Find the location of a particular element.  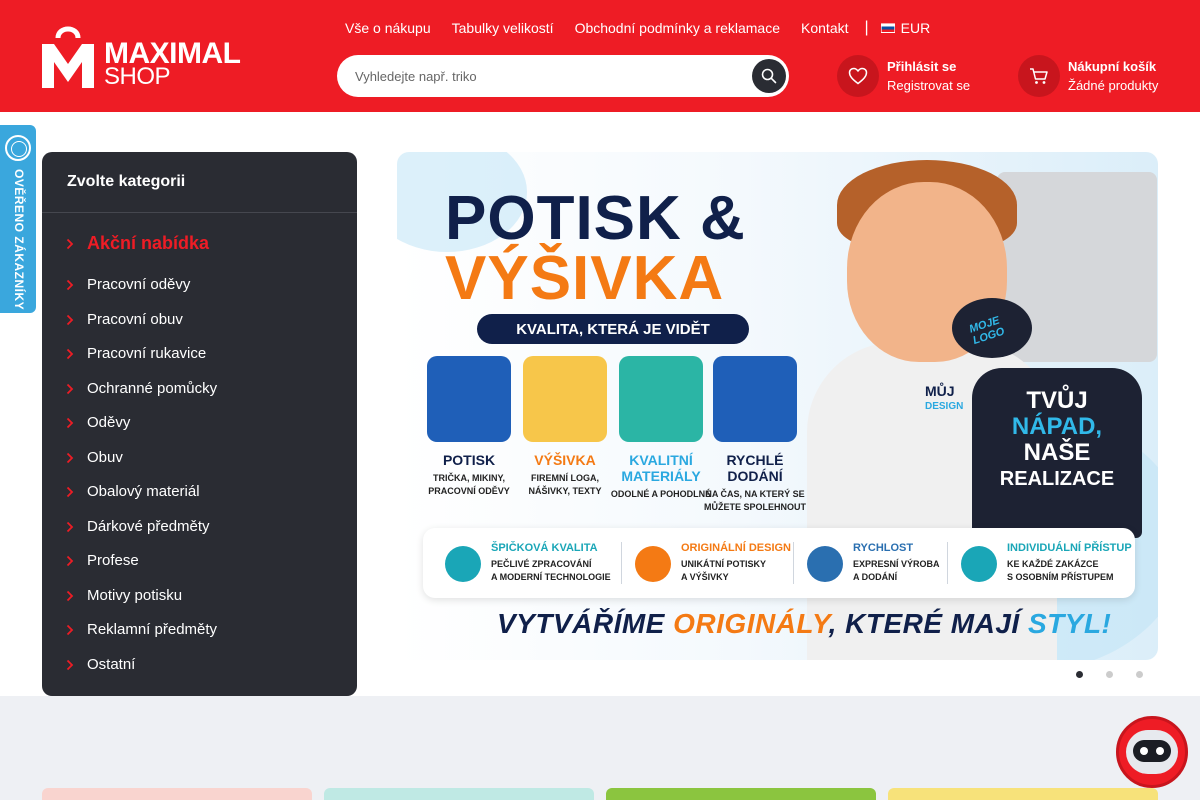

banner-slogan: VYTVÁŘÍME ORIGINÁLY, KTERÉ MAJÍ STYL! is located at coordinates (804, 624).